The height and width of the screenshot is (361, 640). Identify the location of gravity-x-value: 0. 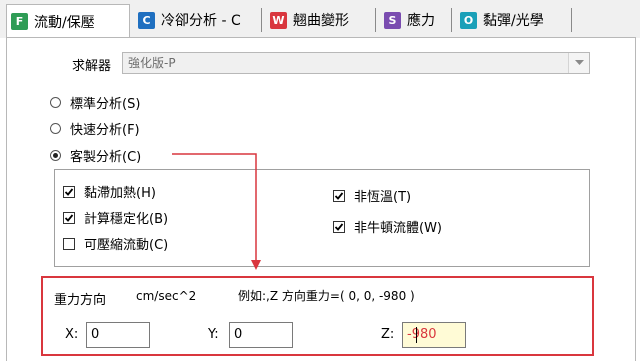
(95, 334).